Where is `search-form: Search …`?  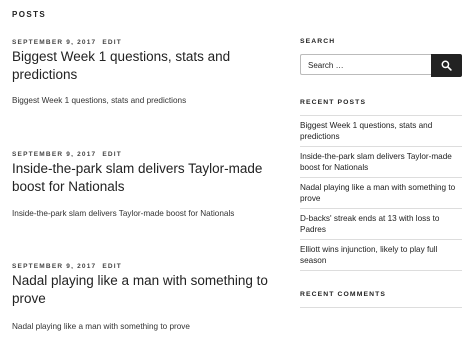 search-form: Search … is located at coordinates (381, 65).